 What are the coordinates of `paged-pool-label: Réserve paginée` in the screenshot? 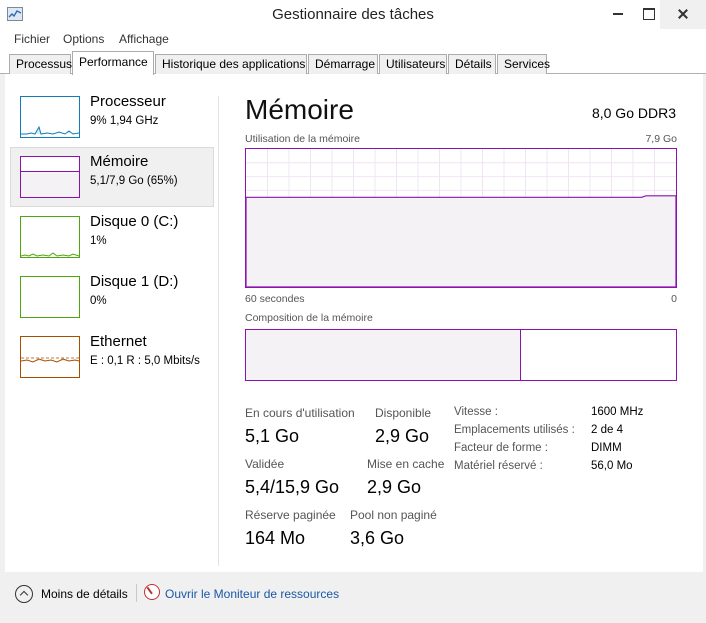 It's located at (290, 515).